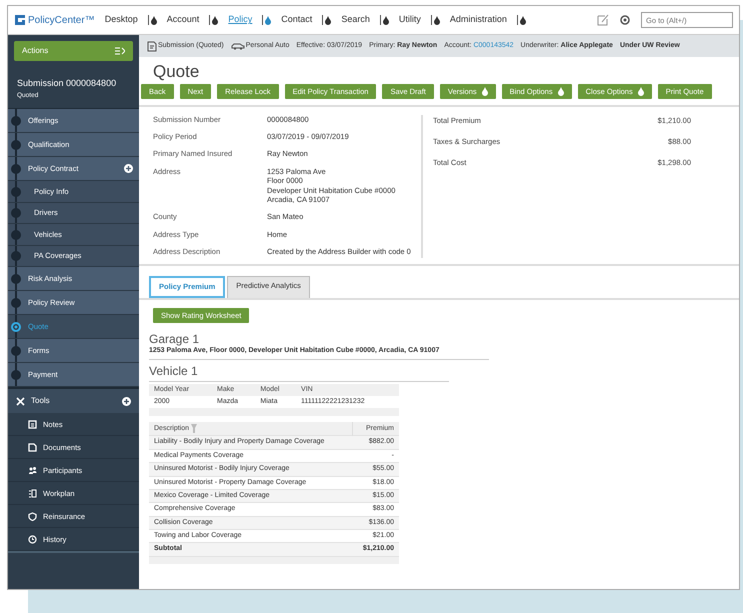 The image size is (743, 613). Describe the element at coordinates (20, 20) in the screenshot. I see `logo-icon` at that location.